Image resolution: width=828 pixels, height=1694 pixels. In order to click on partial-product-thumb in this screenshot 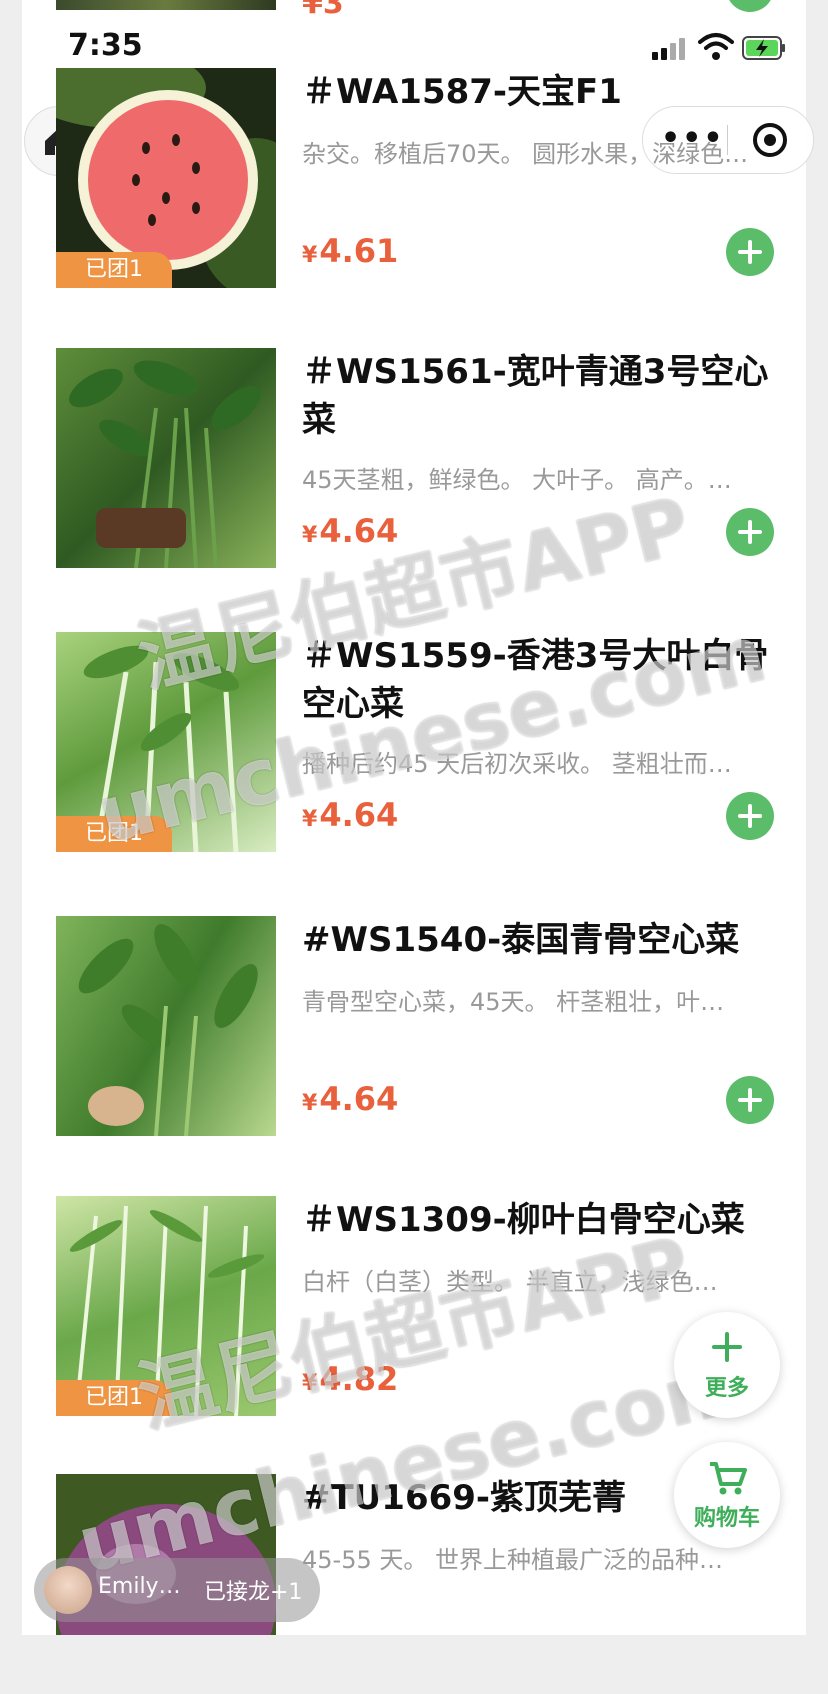, I will do `click(166, 5)`.